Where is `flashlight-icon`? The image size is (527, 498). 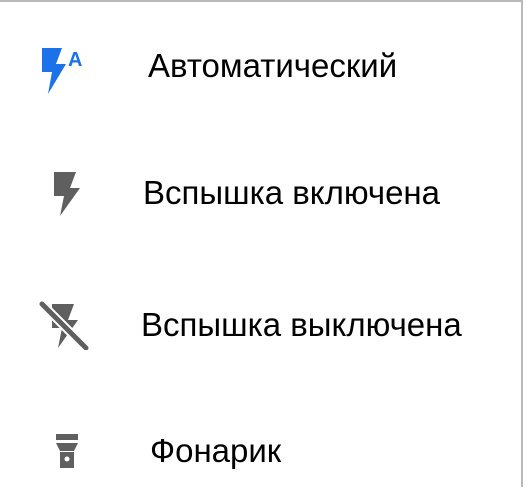 flashlight-icon is located at coordinates (67, 451).